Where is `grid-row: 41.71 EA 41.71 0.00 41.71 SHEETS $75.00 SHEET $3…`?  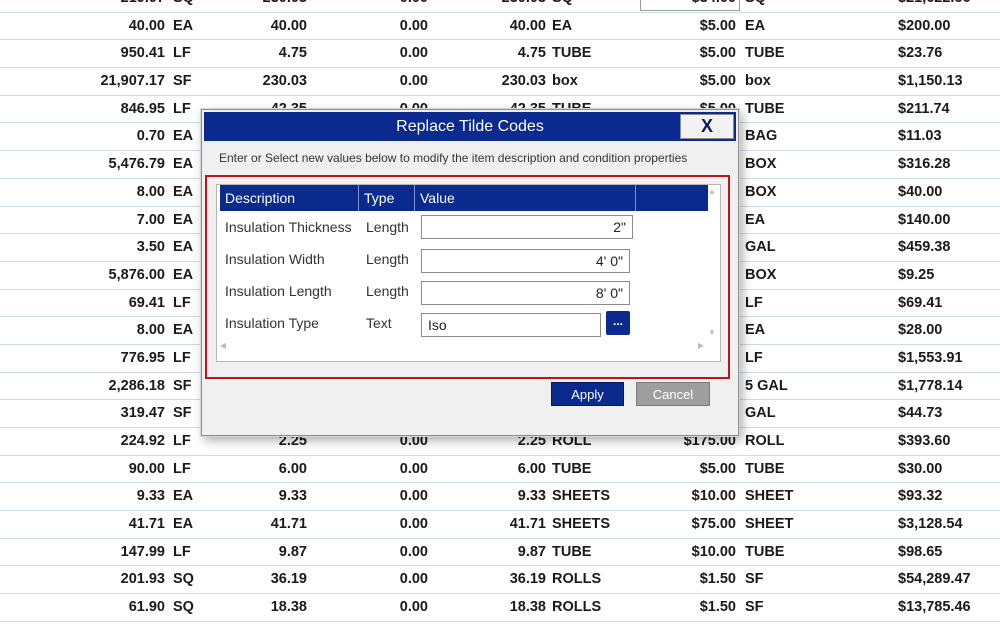
grid-row: 41.71 EA 41.71 0.00 41.71 SHEETS $75.00 SHEET $3… is located at coordinates (500, 525).